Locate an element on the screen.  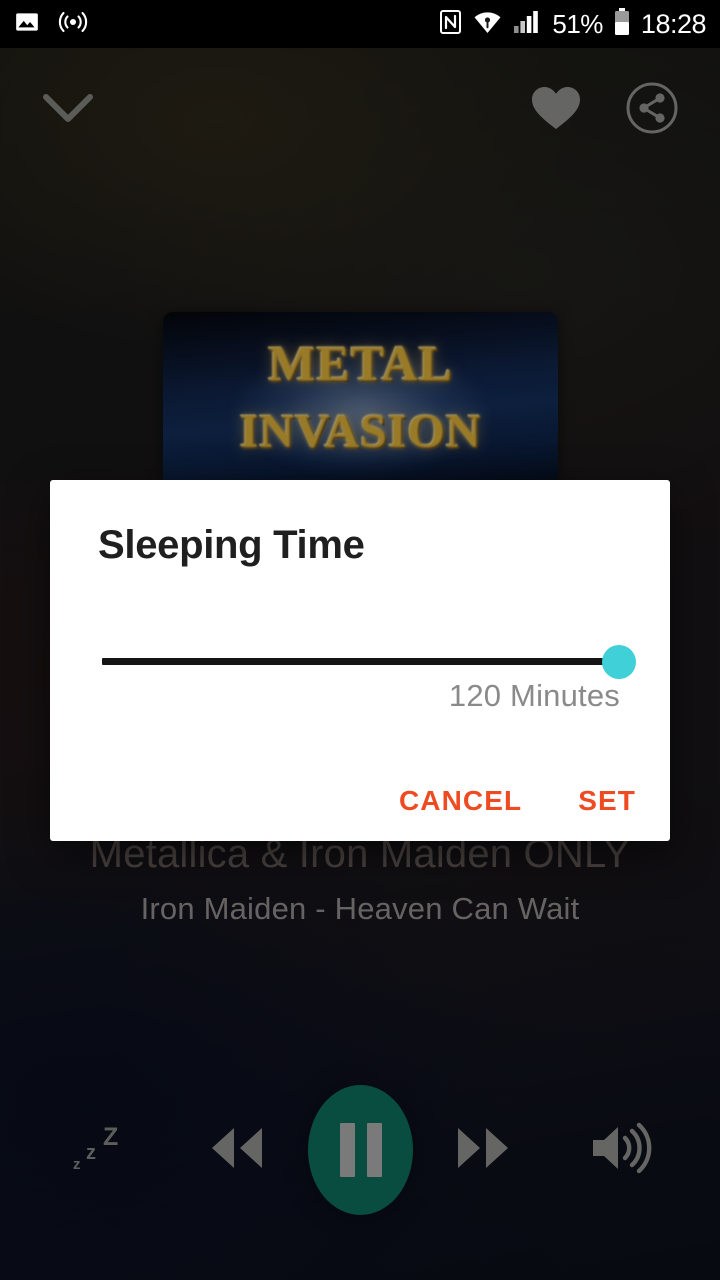
dialog-actions: CANCEL SET is located at coordinates (517, 801).